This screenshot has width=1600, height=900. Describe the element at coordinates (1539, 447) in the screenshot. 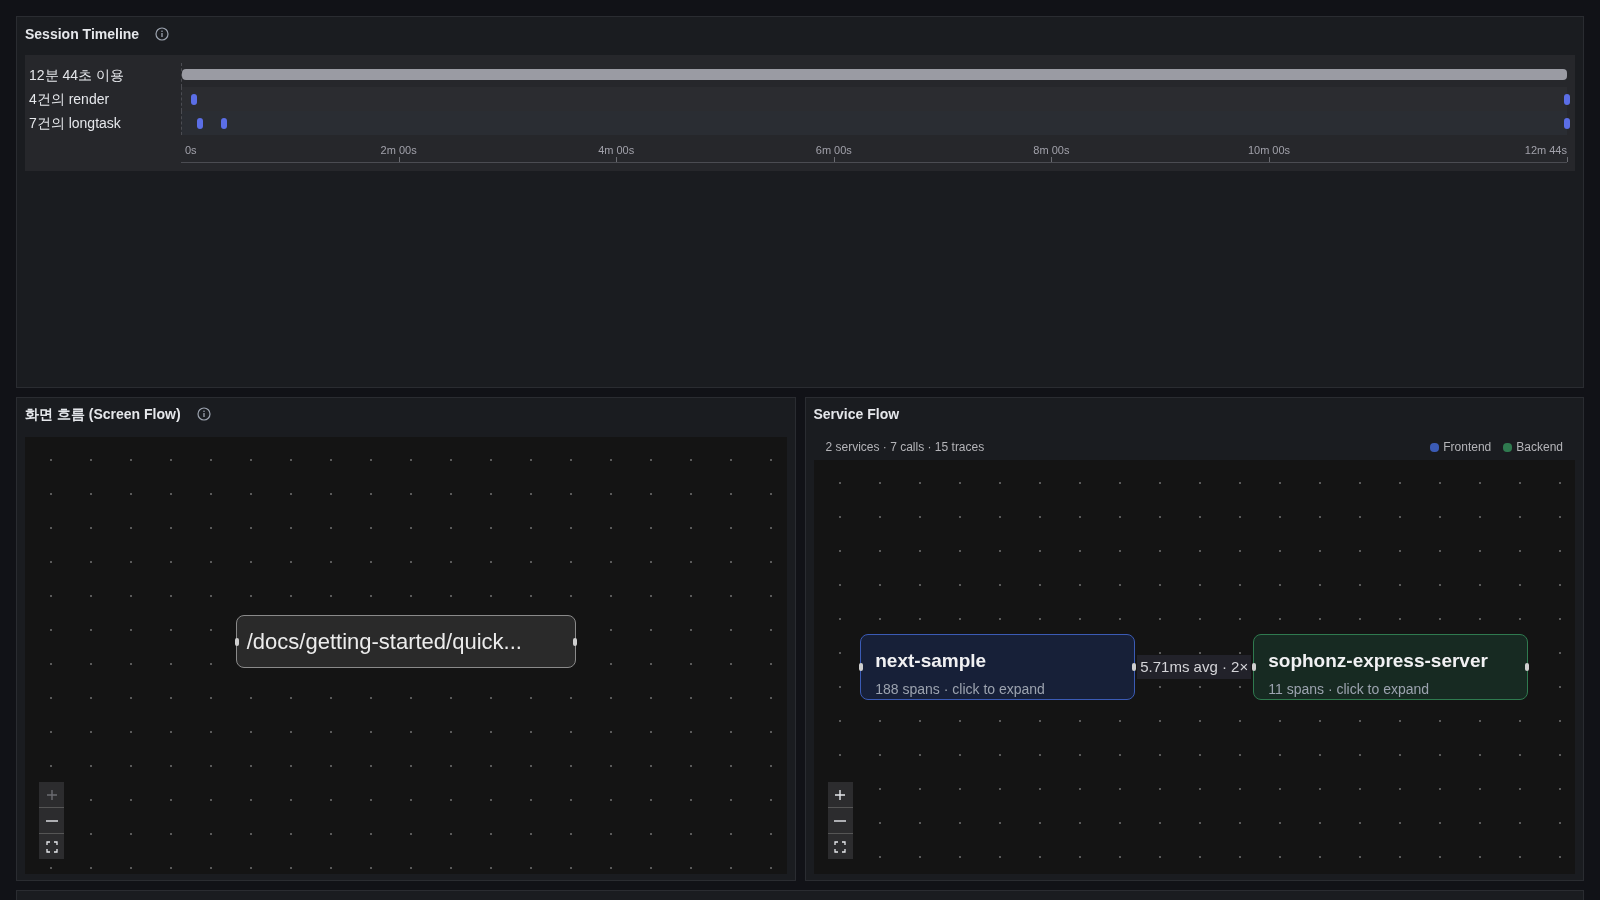

I see `legend-label: Backend` at that location.